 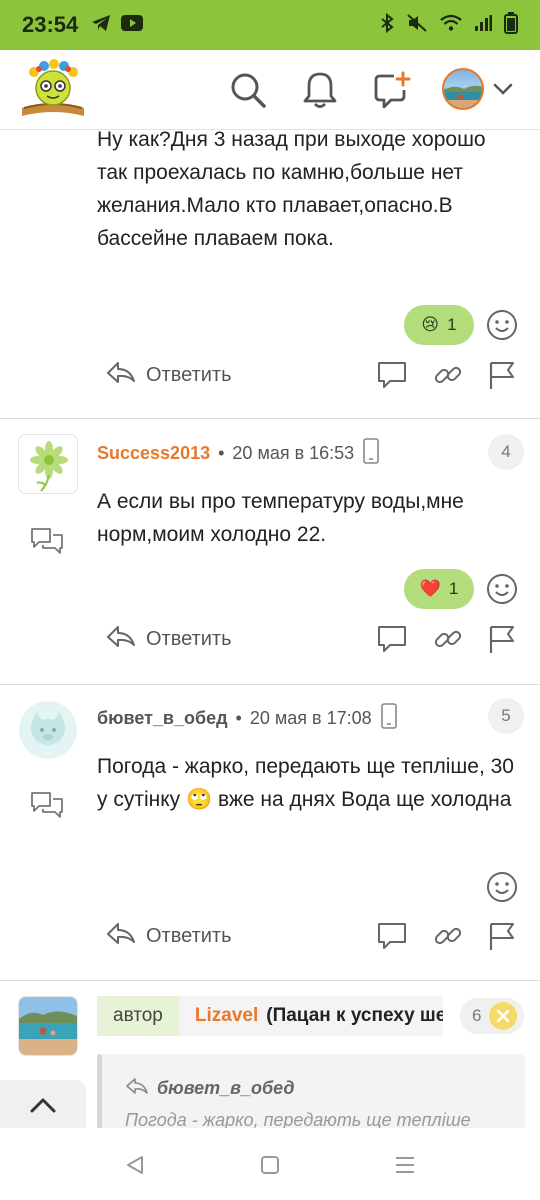 I want to click on site-logo, so click(x=53, y=90).